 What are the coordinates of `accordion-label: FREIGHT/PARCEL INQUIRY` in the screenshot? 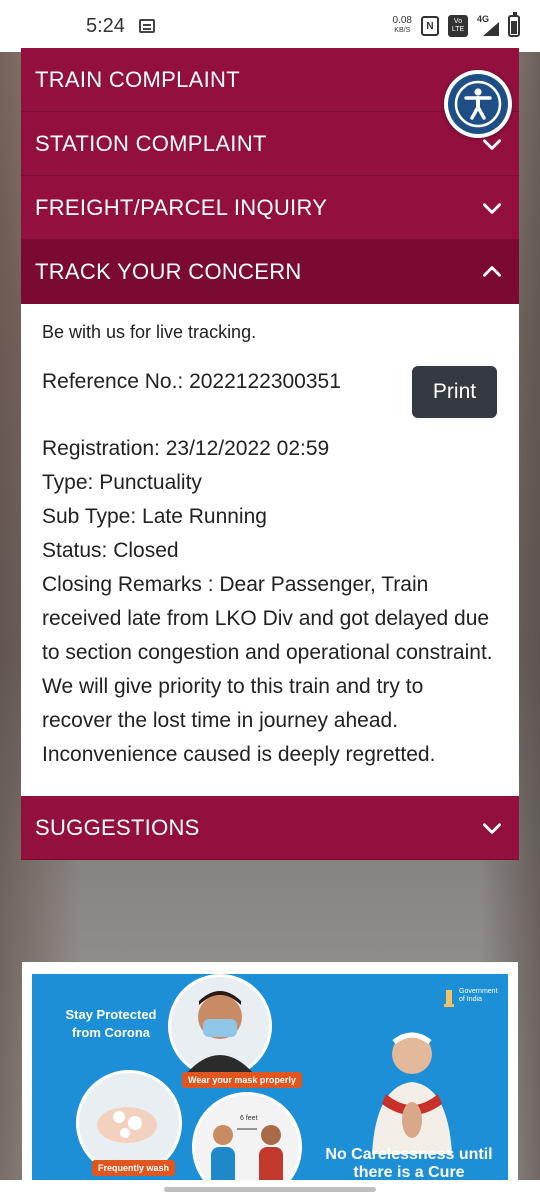 It's located at (181, 207).